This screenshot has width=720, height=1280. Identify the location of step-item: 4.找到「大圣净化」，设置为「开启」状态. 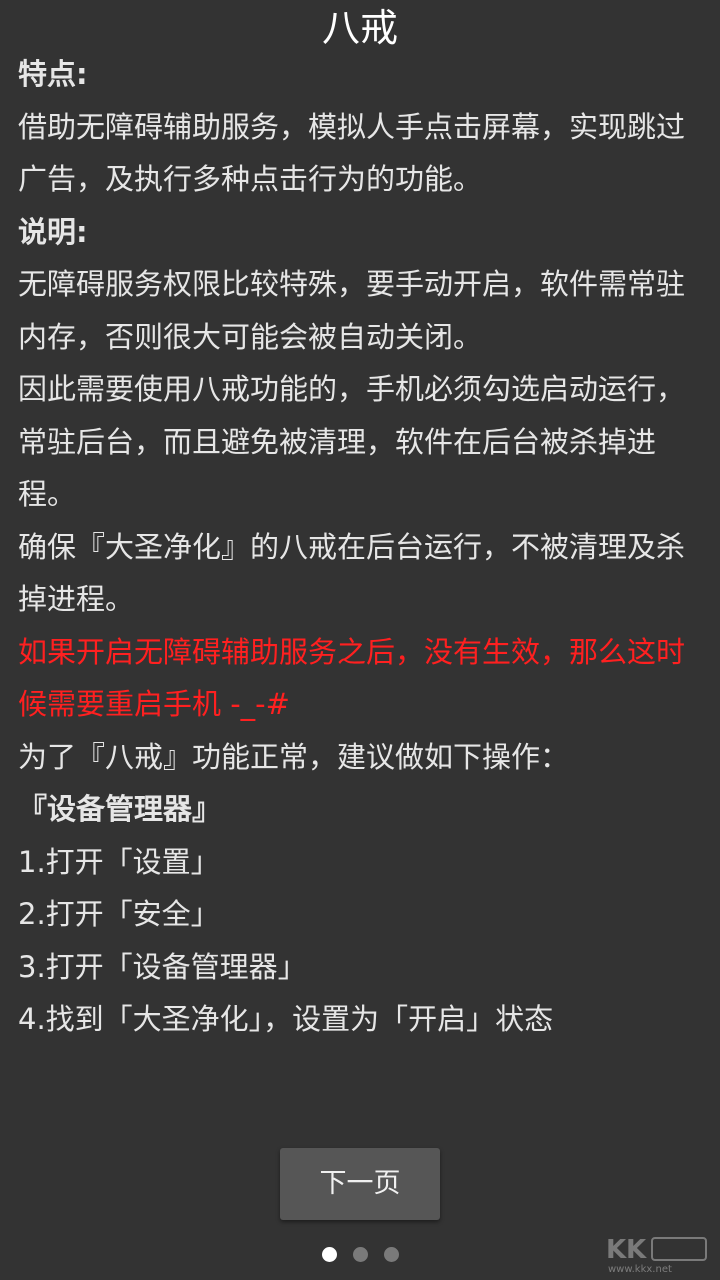
(286, 1019).